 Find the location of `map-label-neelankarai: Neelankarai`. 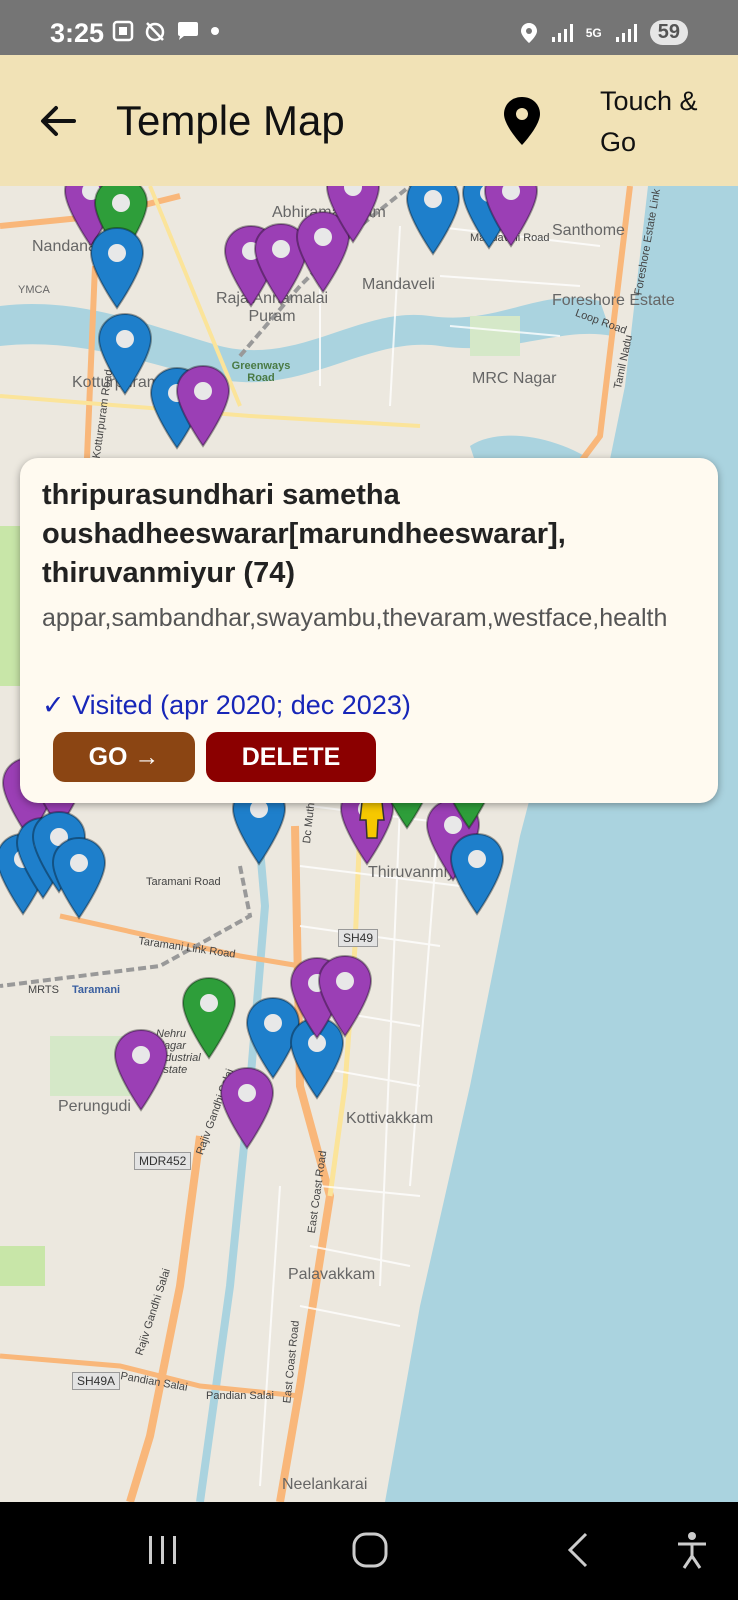

map-label-neelankarai: Neelankarai is located at coordinates (325, 1484).